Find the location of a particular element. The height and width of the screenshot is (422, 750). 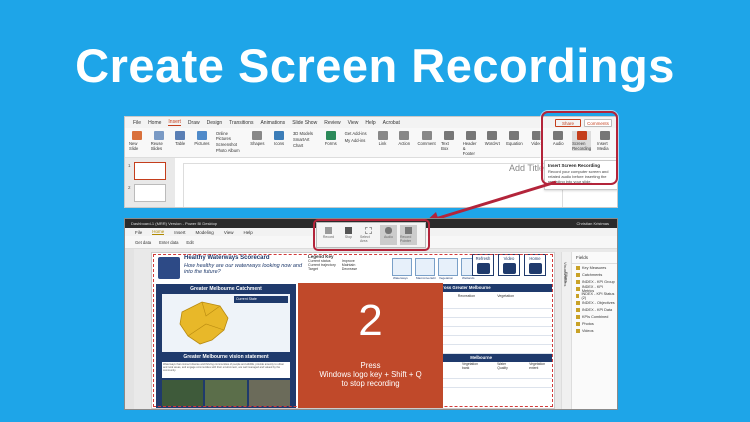

online-pictures-item: Online Pictures is located at coordinates (230, 136).